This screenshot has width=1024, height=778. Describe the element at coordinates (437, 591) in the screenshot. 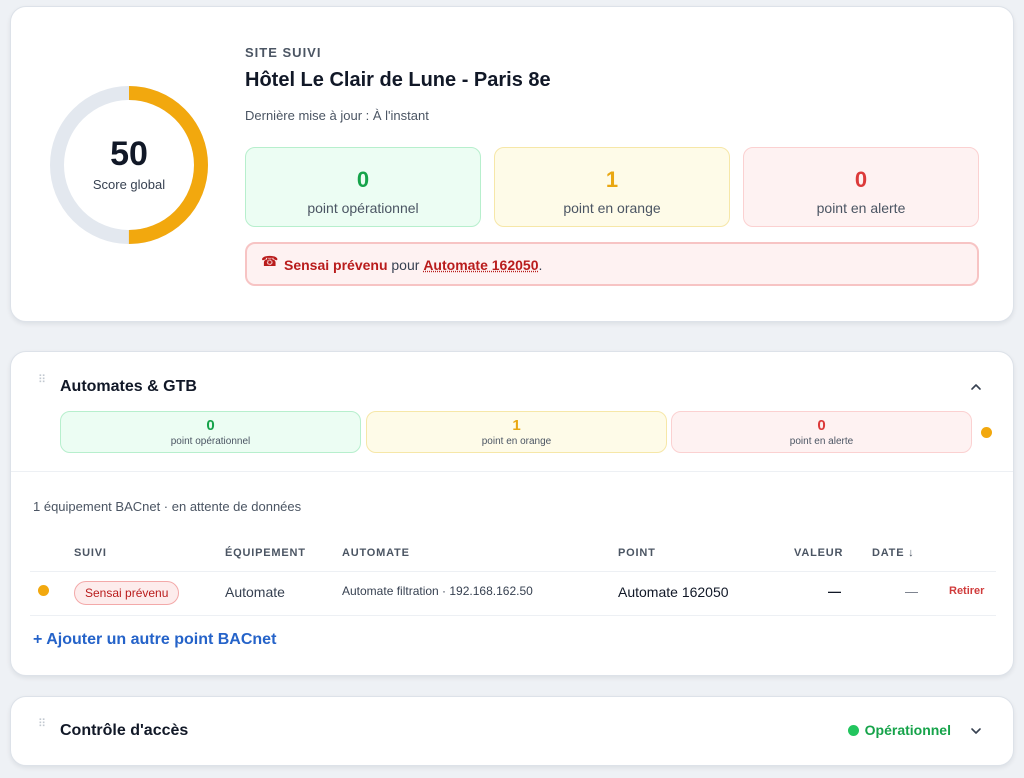

I see `cell-automate: Automate filtration · 192.168.162.50` at that location.